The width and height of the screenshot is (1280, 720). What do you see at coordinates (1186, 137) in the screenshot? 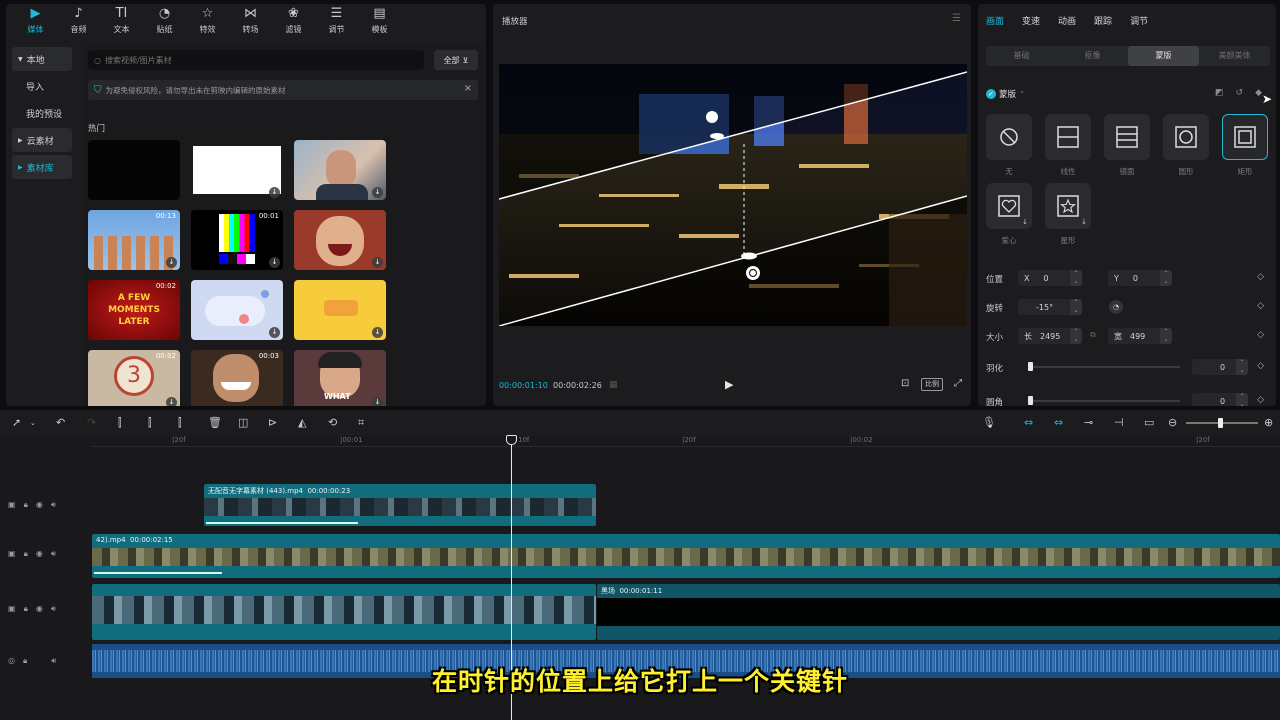
I see `mask-circle` at bounding box center [1186, 137].